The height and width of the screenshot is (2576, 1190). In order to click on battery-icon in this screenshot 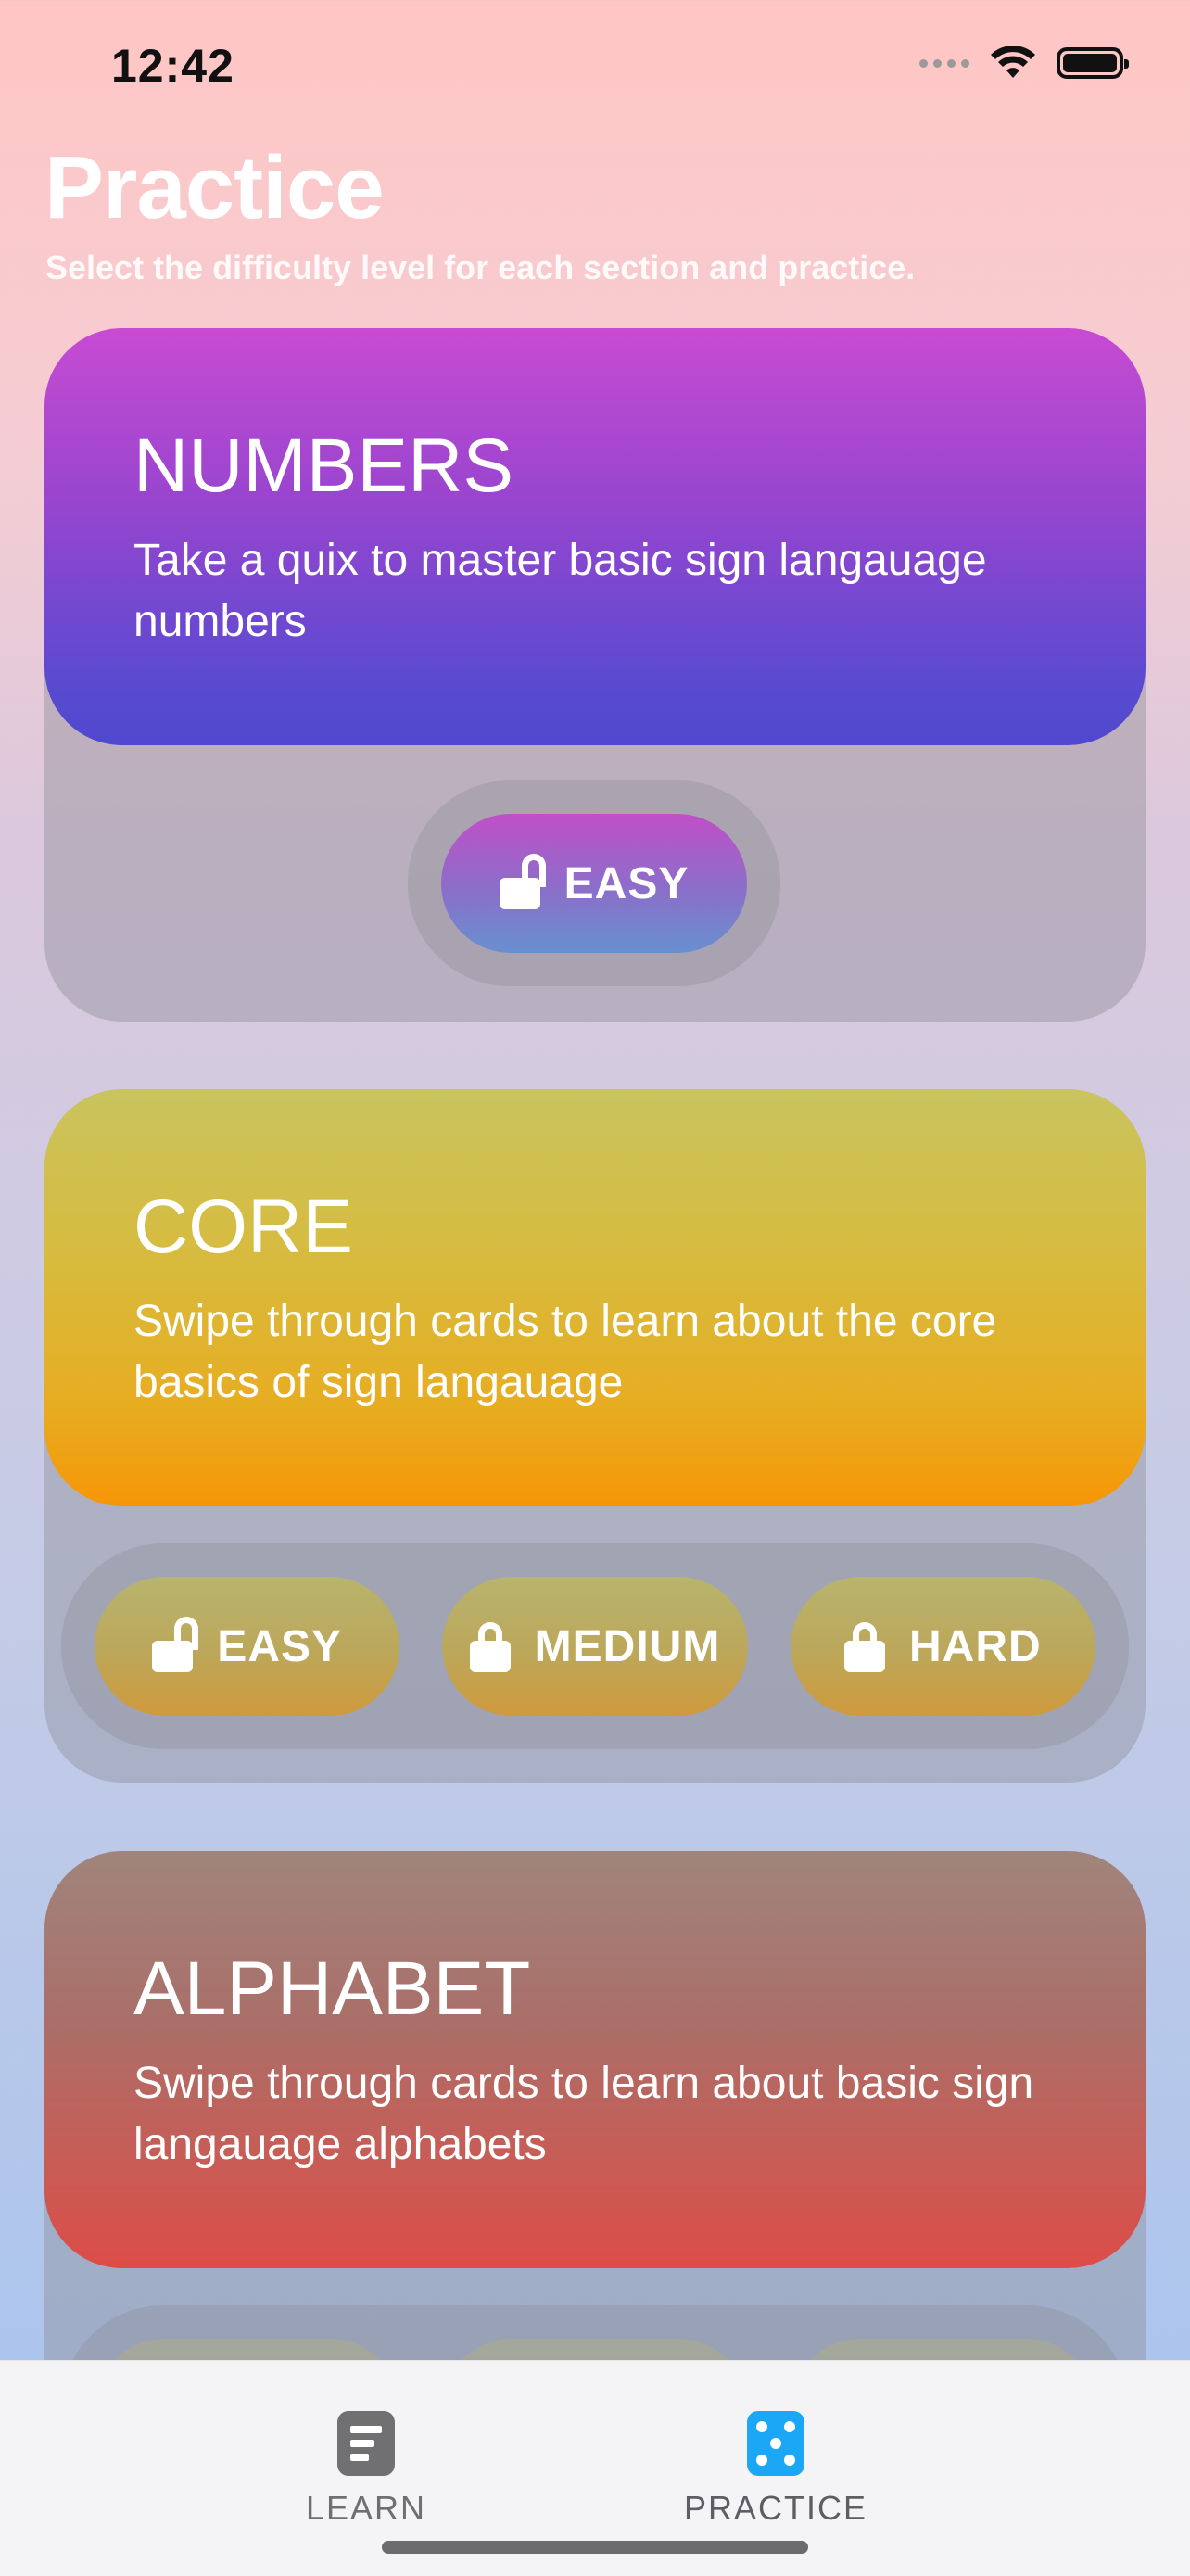, I will do `click(1093, 63)`.